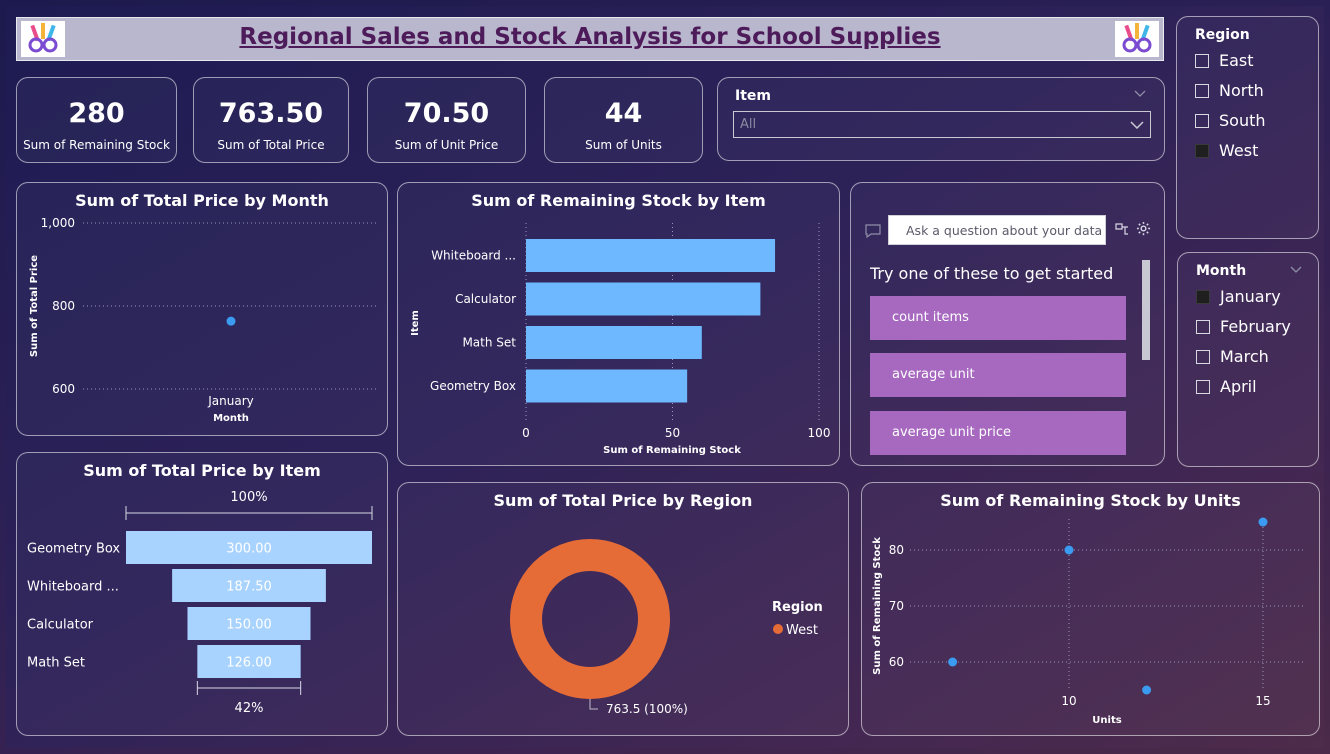 The height and width of the screenshot is (754, 1330). Describe the element at coordinates (672, 433) in the screenshot. I see `x-tick-label: 50` at that location.